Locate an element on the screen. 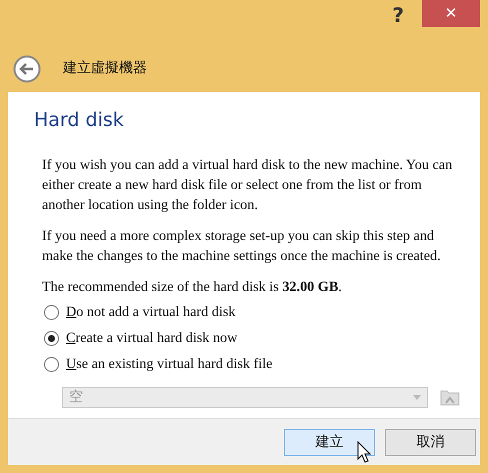 The width and height of the screenshot is (488, 473). wizard-title: 建立虛擬機器 is located at coordinates (105, 68).